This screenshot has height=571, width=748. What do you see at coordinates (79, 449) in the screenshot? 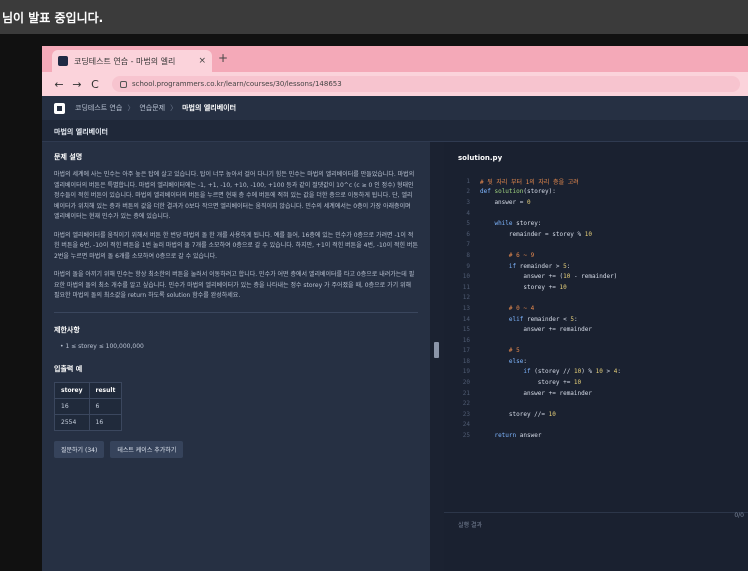
I see `ask-question-button: 질문하기 (34)` at bounding box center [79, 449].